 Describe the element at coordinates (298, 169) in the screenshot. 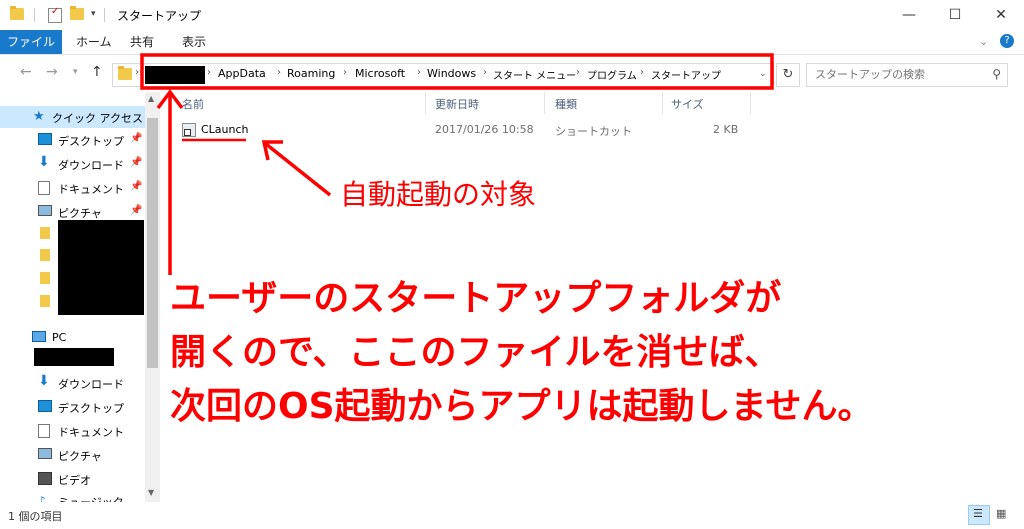

I see `arrow-to-file` at that location.